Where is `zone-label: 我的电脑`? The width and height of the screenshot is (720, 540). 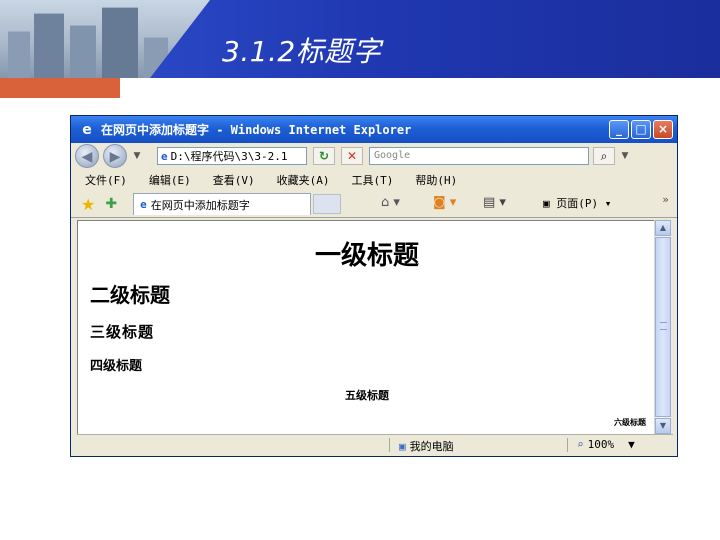
zone-label: 我的电脑 is located at coordinates (431, 446).